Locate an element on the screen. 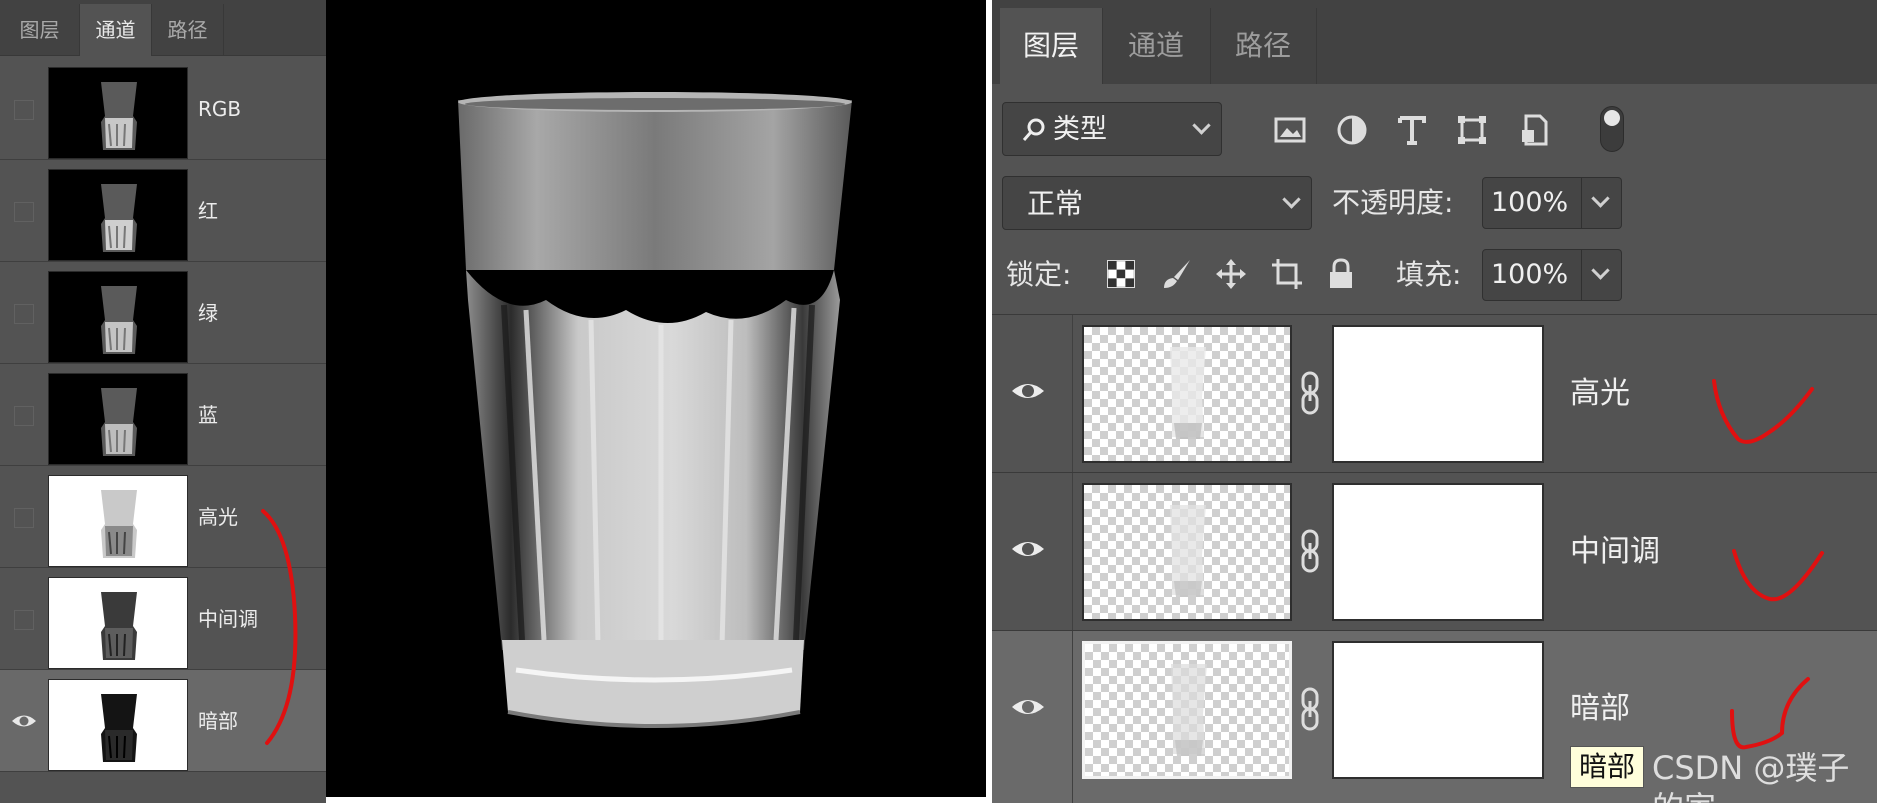  search-icon is located at coordinates (1033, 129).